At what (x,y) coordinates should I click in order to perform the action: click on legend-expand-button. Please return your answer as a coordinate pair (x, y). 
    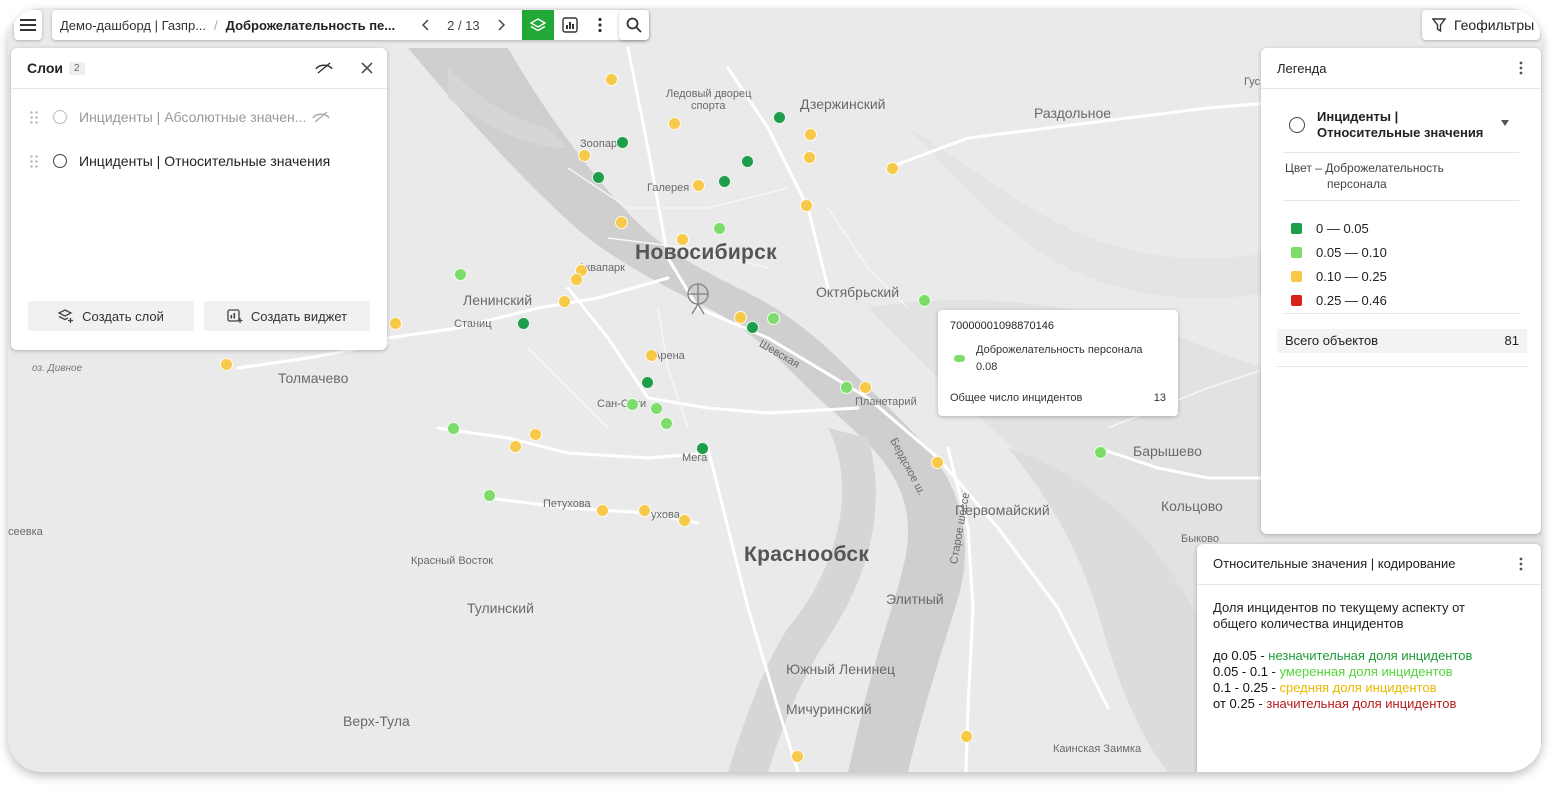
    Looking at the image, I should click on (1505, 123).